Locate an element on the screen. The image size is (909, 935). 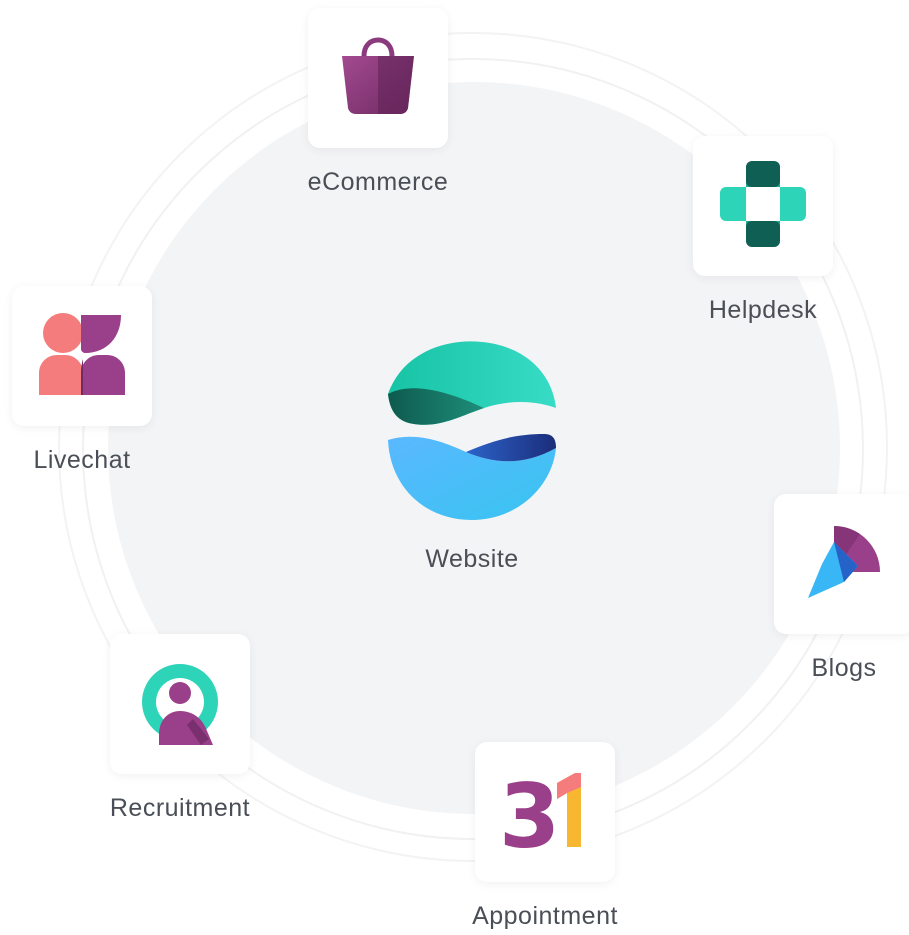
recruitment-label: Recruitment is located at coordinates (180, 808).